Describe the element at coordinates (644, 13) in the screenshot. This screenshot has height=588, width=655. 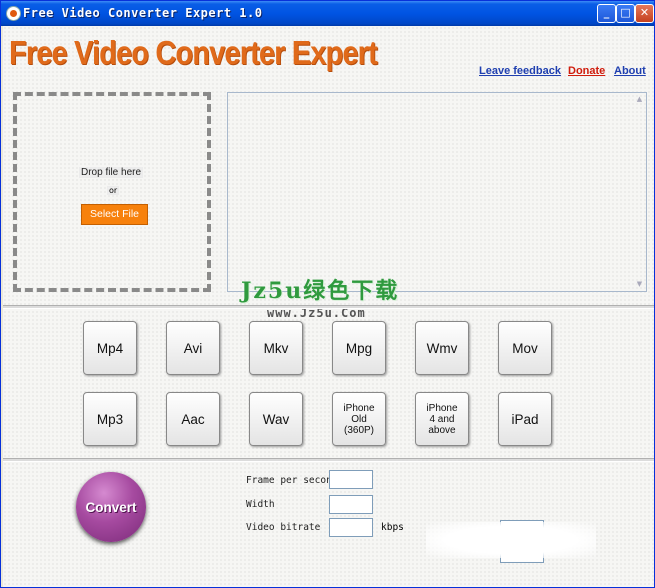
I see `close-button: ✕` at that location.